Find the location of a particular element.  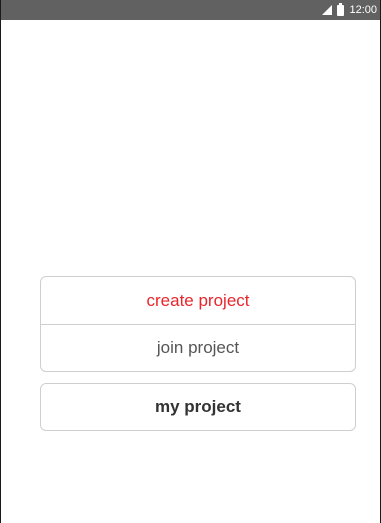

join-project-button: join project is located at coordinates (198, 348).